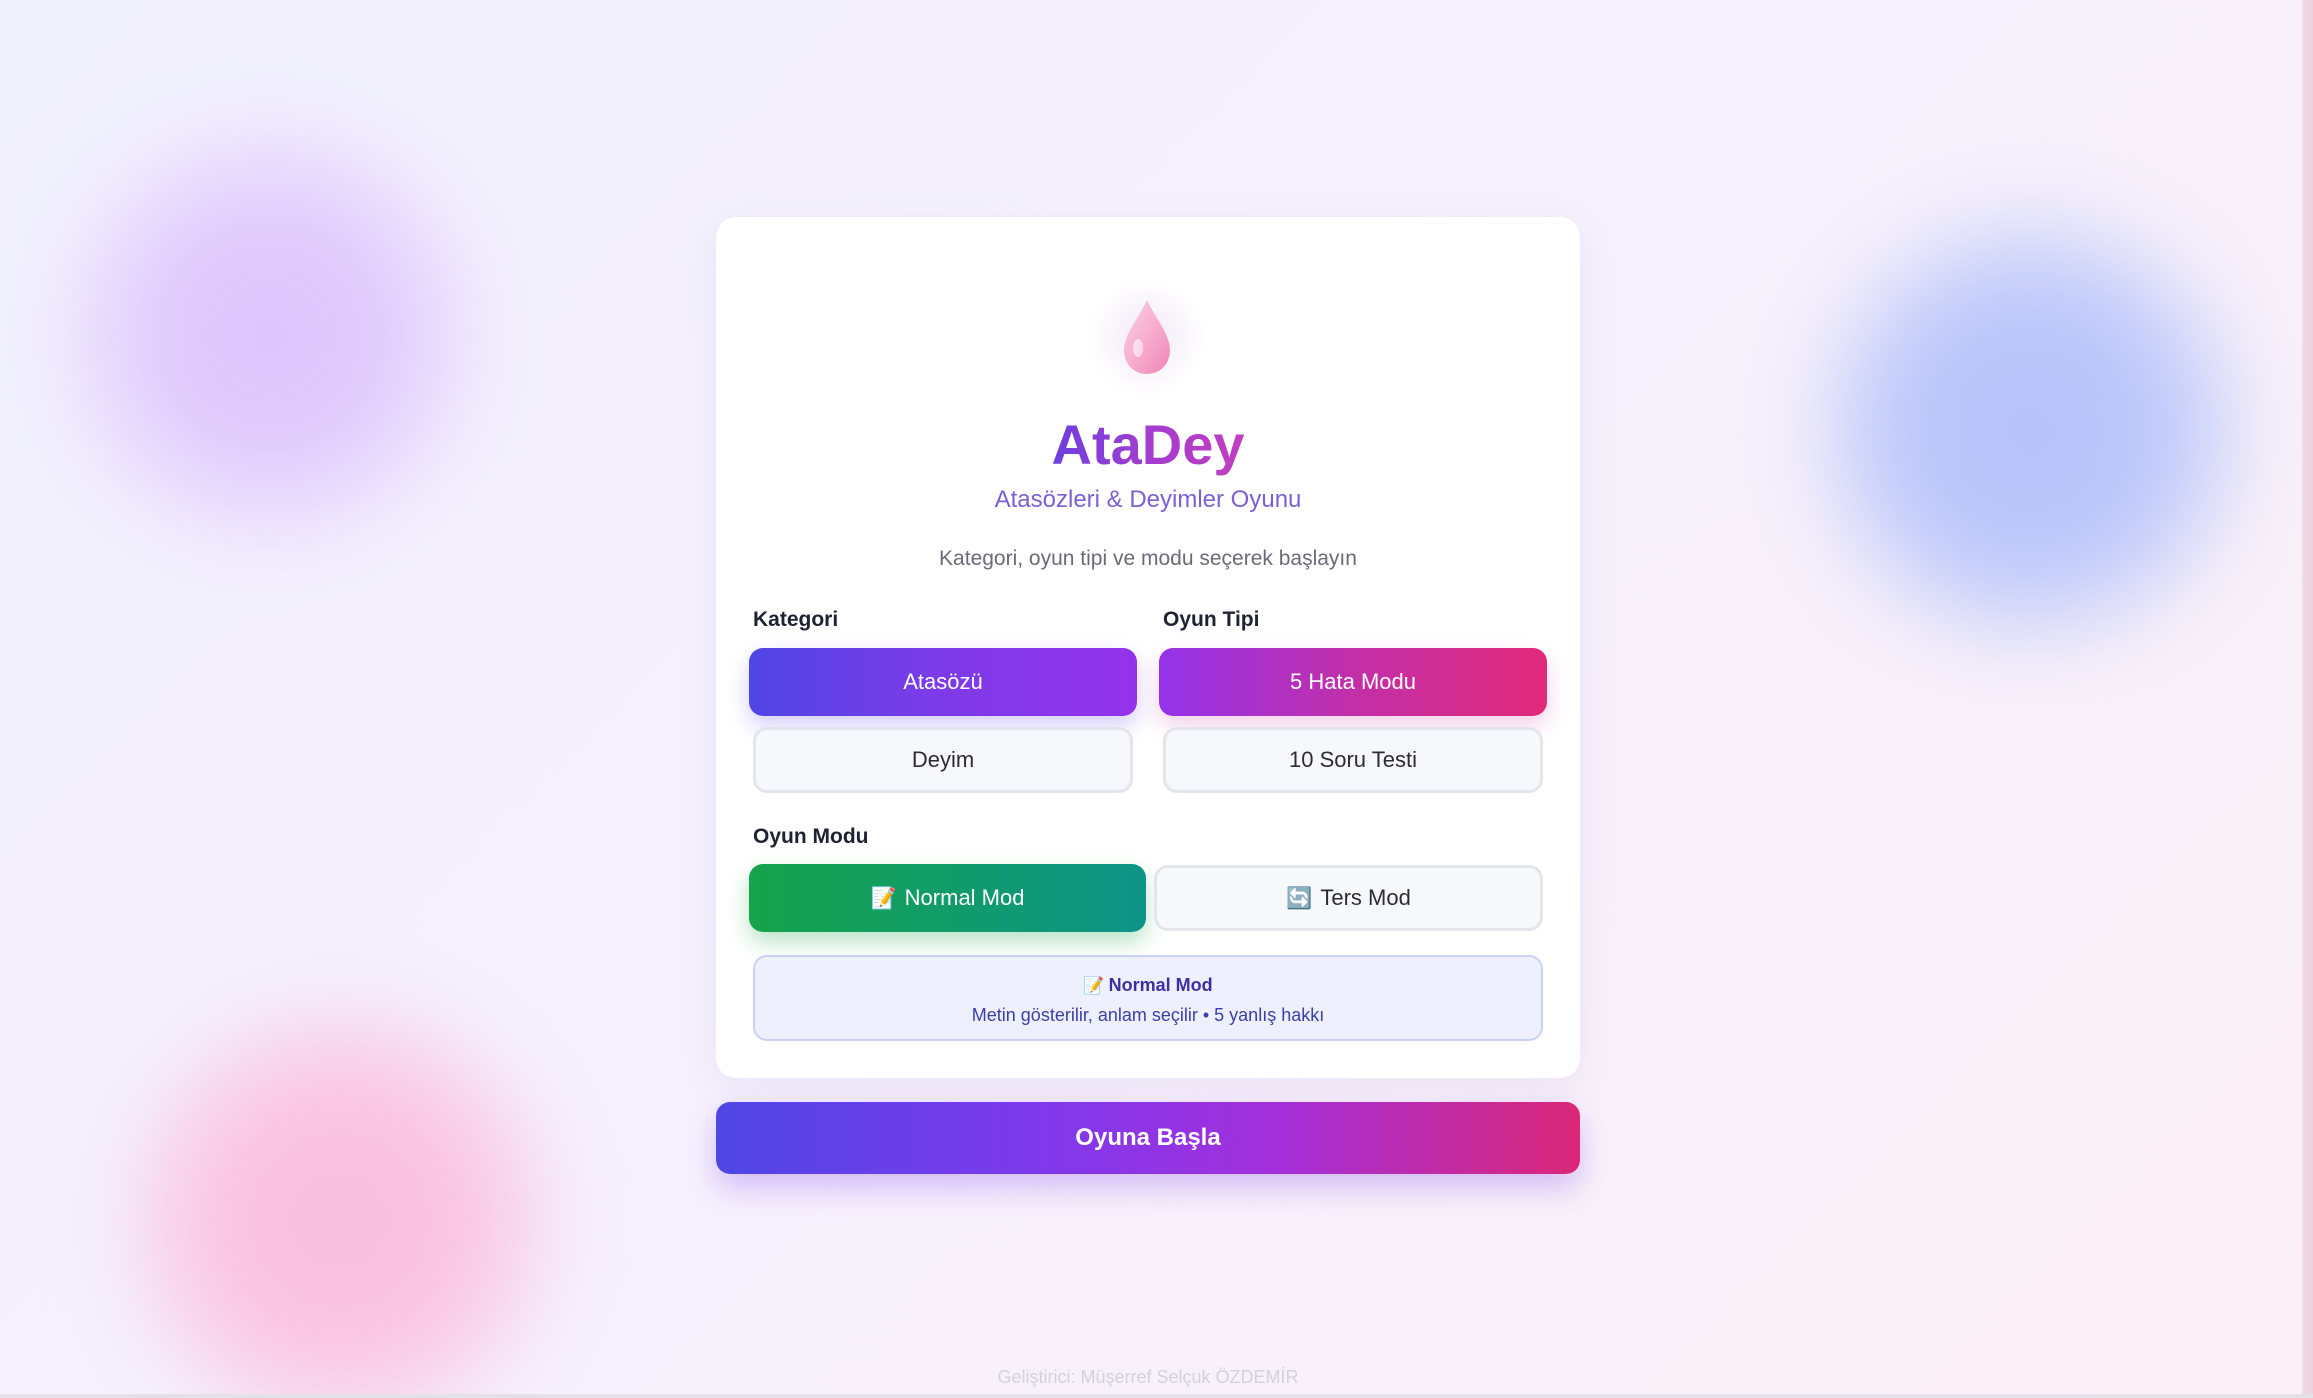  Describe the element at coordinates (1148, 499) in the screenshot. I see `app-subtitle: Atasözleri & Deyimler Oyunu` at that location.